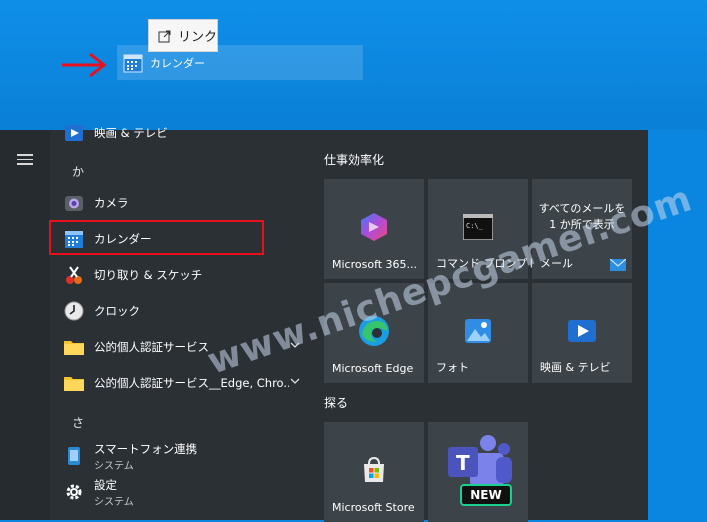  Describe the element at coordinates (111, 203) in the screenshot. I see `app-item-label: カメラ` at that location.